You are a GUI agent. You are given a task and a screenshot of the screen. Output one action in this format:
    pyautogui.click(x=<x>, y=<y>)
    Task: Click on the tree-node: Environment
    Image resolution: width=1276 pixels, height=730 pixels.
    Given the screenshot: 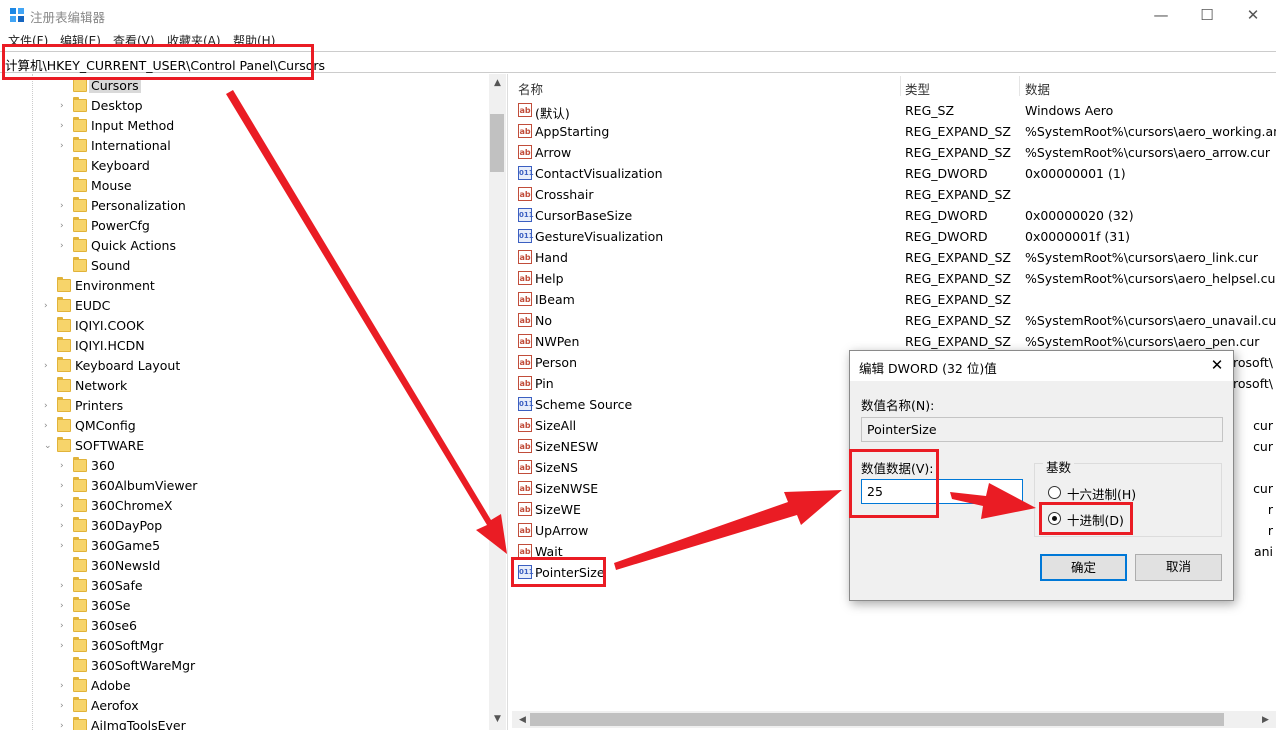 What is the action you would take?
    pyautogui.click(x=244, y=286)
    